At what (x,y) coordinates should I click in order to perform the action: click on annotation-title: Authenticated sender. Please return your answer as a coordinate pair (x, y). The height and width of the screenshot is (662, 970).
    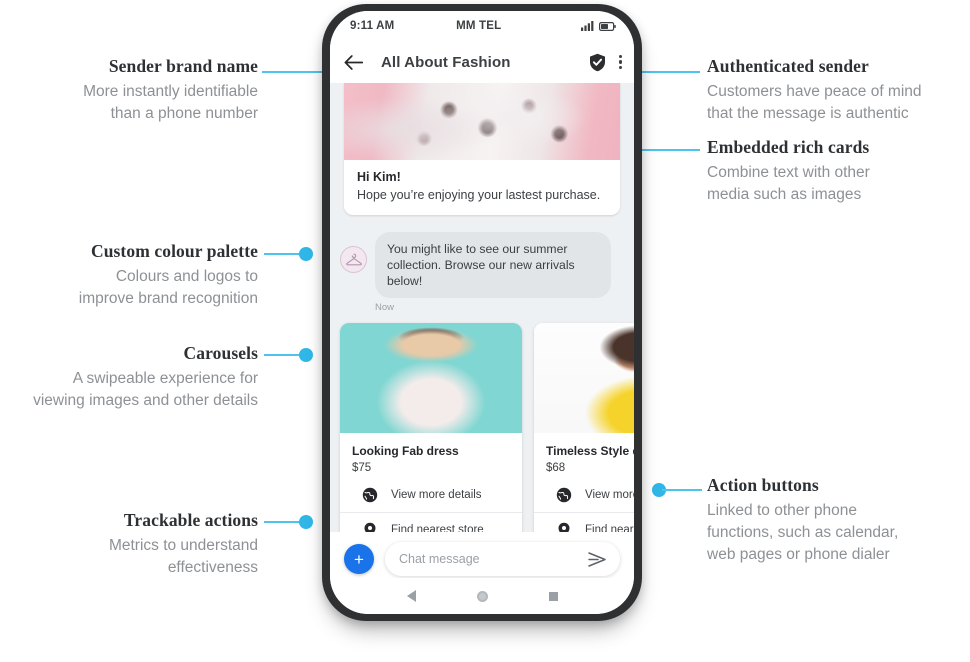
    Looking at the image, I should click on (788, 66).